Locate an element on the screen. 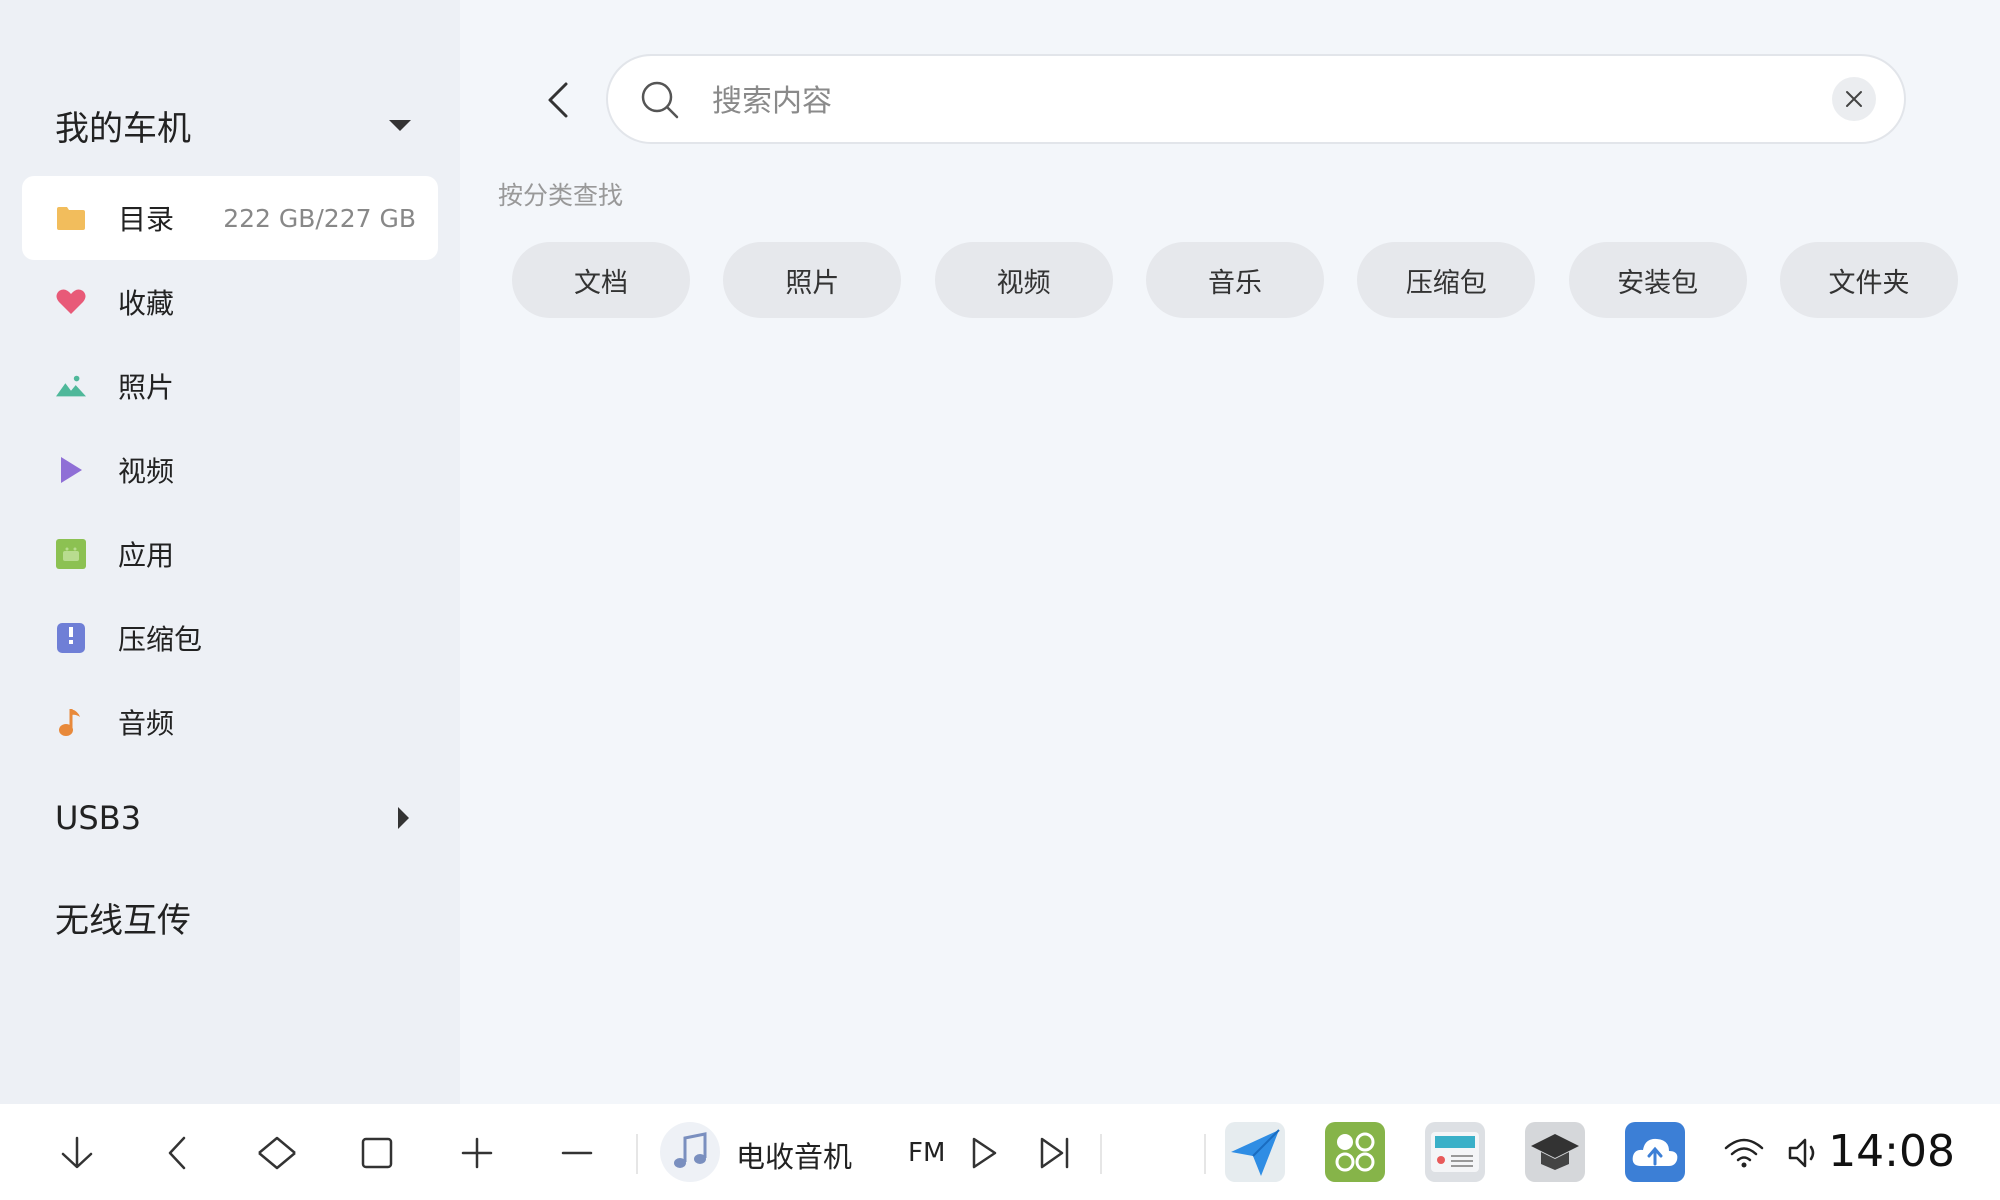 The width and height of the screenshot is (2000, 1200). wireless-transfer: 无线互传 is located at coordinates (123, 917).